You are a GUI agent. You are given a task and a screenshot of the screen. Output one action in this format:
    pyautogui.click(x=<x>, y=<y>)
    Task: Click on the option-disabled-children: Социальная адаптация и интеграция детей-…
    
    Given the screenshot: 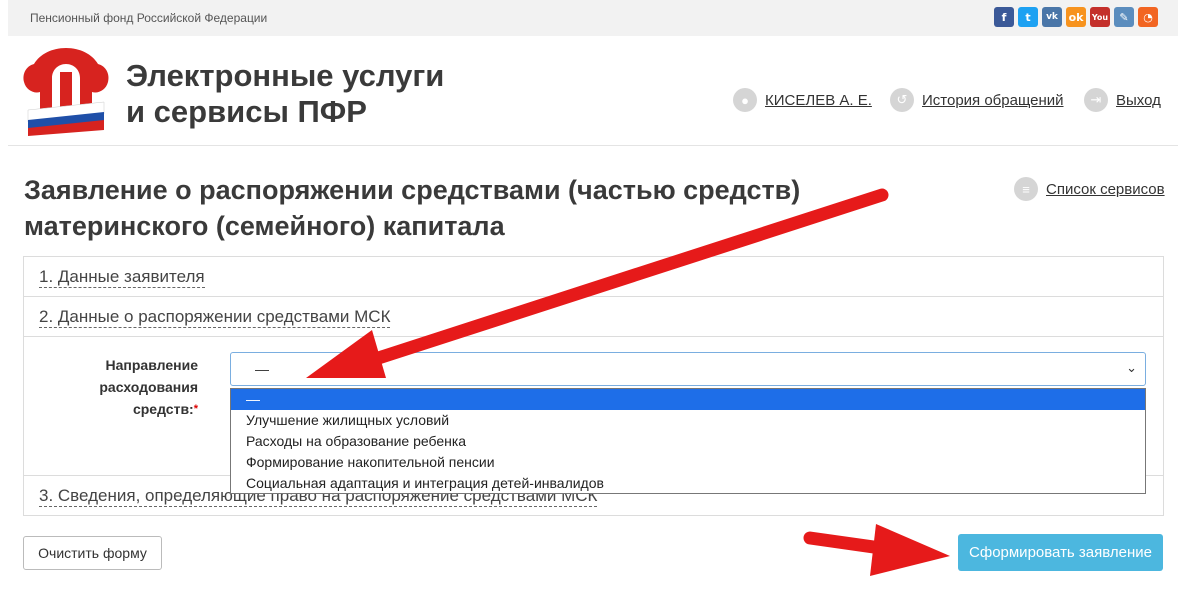 What is the action you would take?
    pyautogui.click(x=688, y=483)
    